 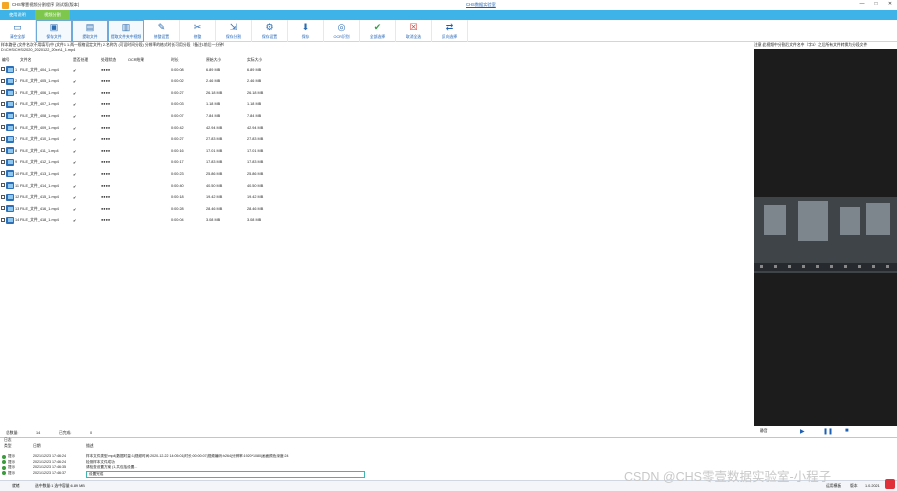 What do you see at coordinates (25, 60) in the screenshot?
I see `col-name: 文件名` at bounding box center [25, 60].